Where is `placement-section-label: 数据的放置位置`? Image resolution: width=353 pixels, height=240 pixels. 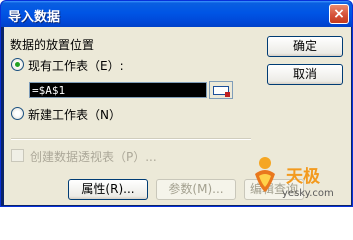 placement-section-label: 数据的放置位置 is located at coordinates (52, 45).